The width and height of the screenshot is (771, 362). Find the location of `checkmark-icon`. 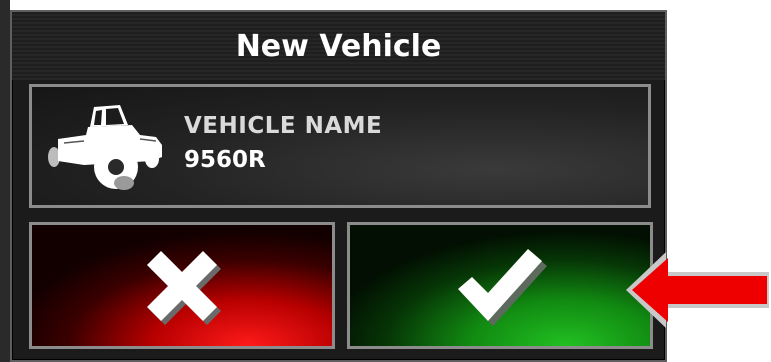

checkmark-icon is located at coordinates (502, 287).